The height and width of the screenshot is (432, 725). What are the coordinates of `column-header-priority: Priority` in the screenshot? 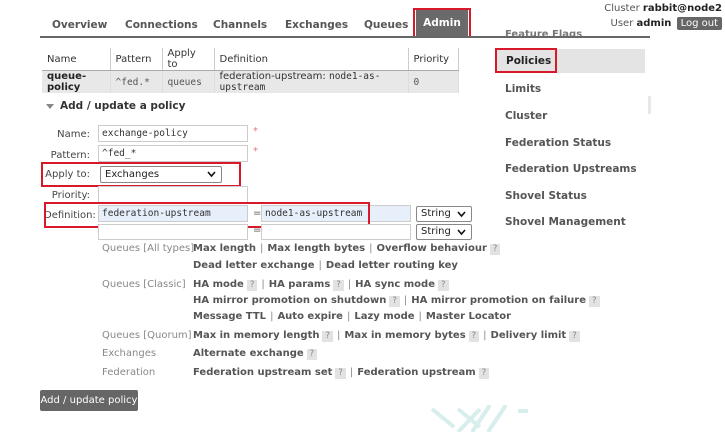 It's located at (433, 59).